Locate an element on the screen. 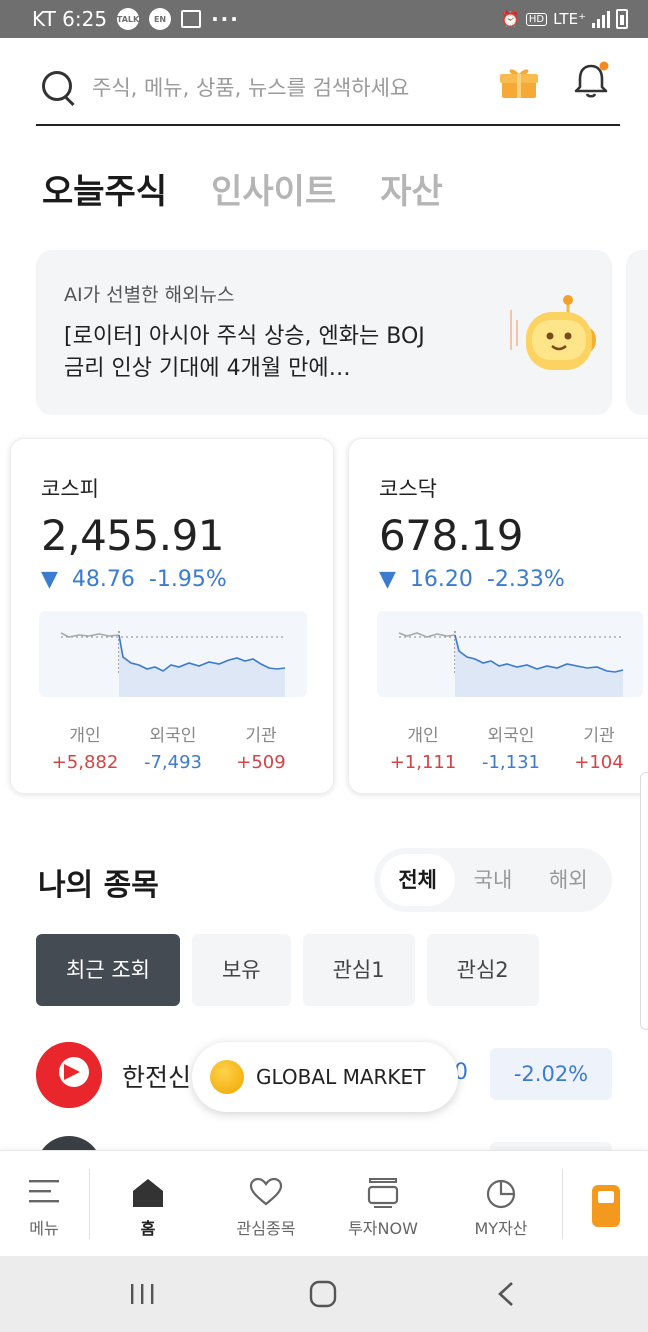 The width and height of the screenshot is (648, 1332). index-change-rate: -1.95% is located at coordinates (187, 579).